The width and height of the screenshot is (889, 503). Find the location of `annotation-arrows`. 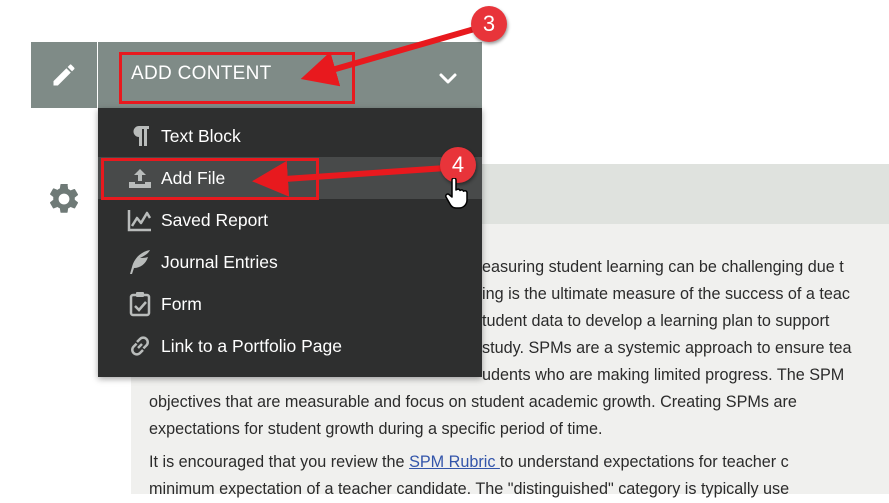

annotation-arrows is located at coordinates (365, 111).